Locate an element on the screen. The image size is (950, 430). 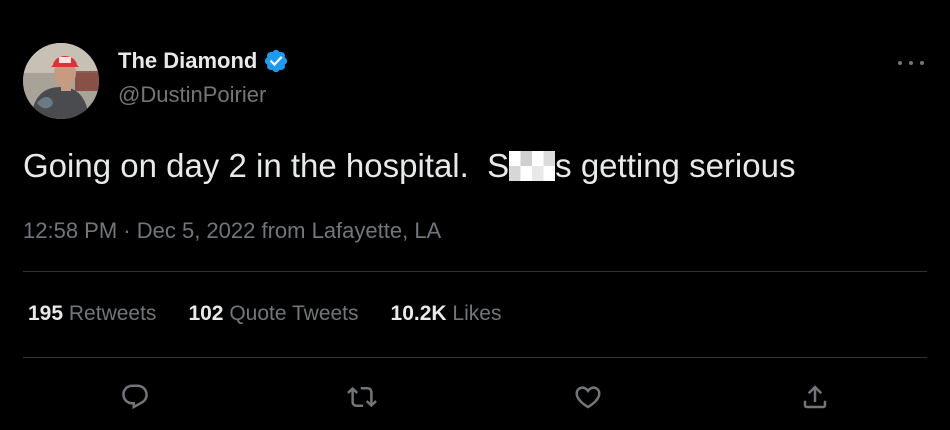
more-horizontal-icon is located at coordinates (900, 63).